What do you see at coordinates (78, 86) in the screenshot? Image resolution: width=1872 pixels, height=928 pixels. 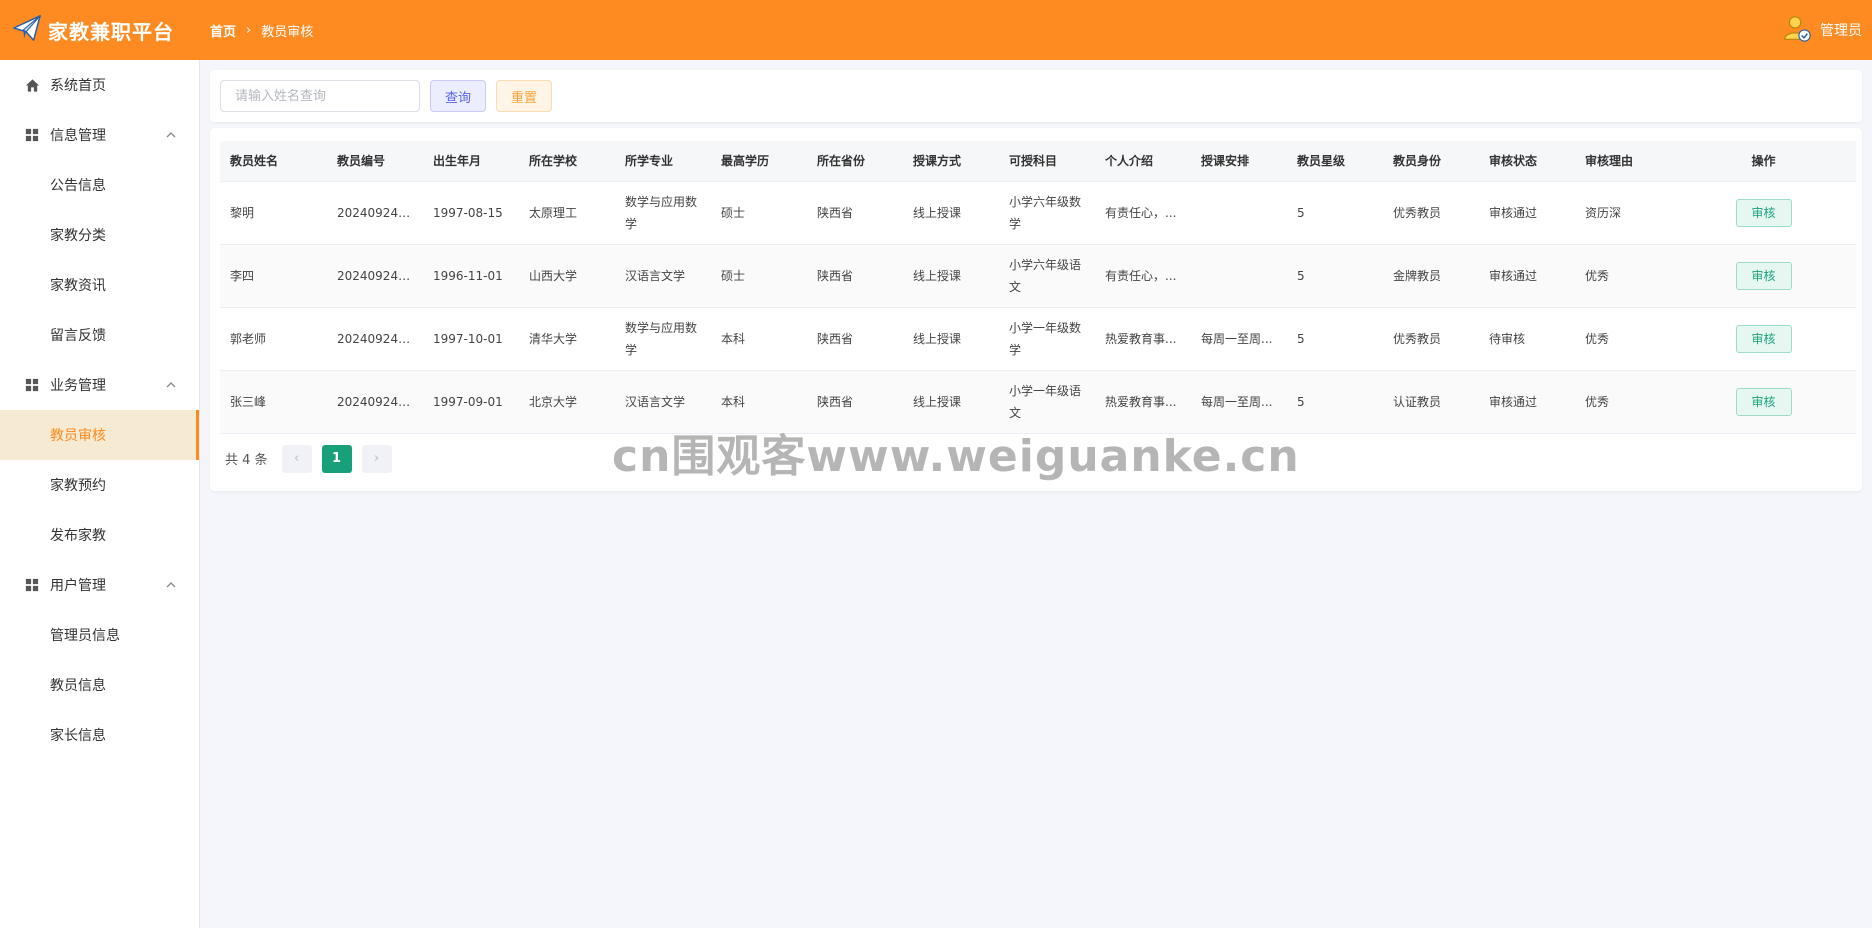 I see `sidebar-item-label: 系统首页` at bounding box center [78, 86].